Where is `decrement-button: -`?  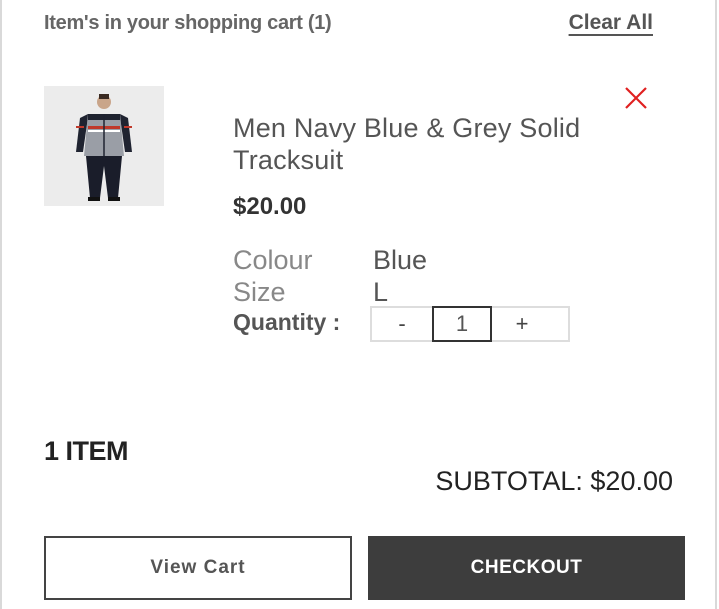 decrement-button: - is located at coordinates (402, 324).